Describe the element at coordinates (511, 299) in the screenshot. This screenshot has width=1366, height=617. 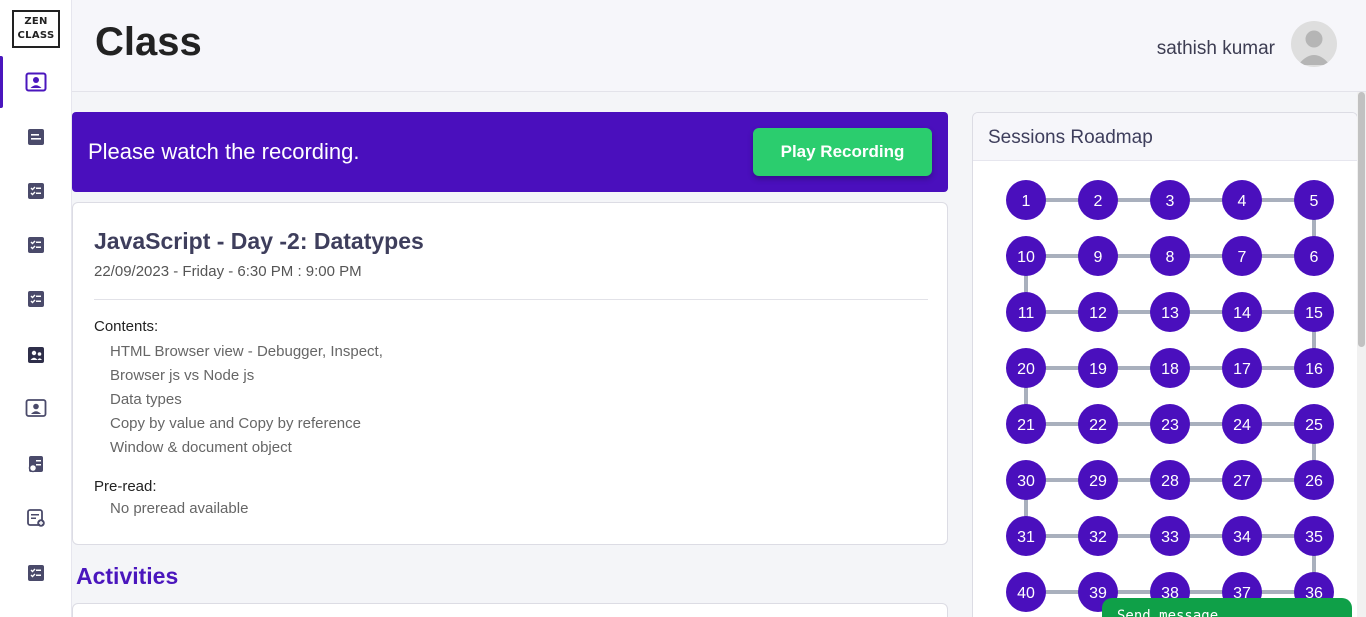
I see `divider` at that location.